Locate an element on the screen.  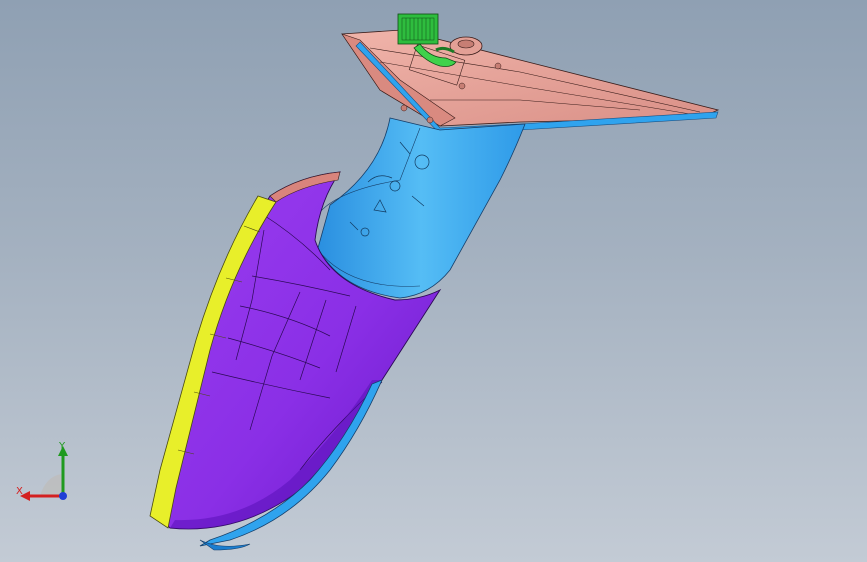
axis-triad: X Y is located at coordinates (45, 474).